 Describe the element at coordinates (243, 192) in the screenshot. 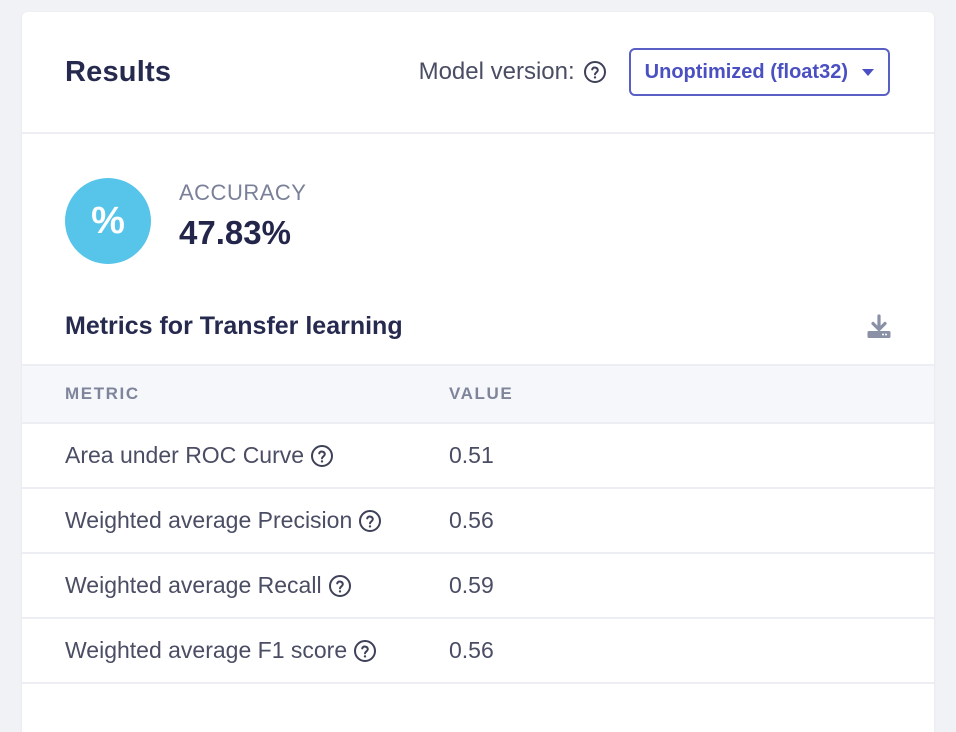

I see `accuracy-label: ACCURACY` at that location.